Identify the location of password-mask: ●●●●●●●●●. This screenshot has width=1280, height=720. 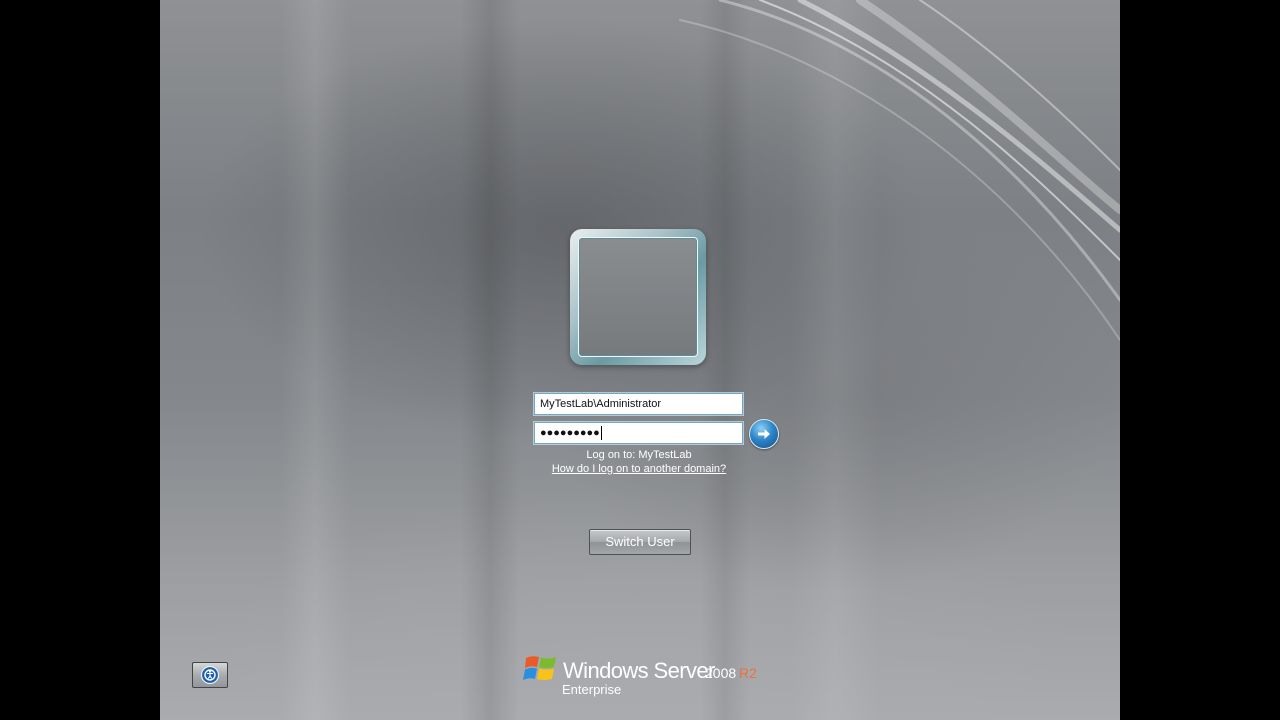
(570, 433).